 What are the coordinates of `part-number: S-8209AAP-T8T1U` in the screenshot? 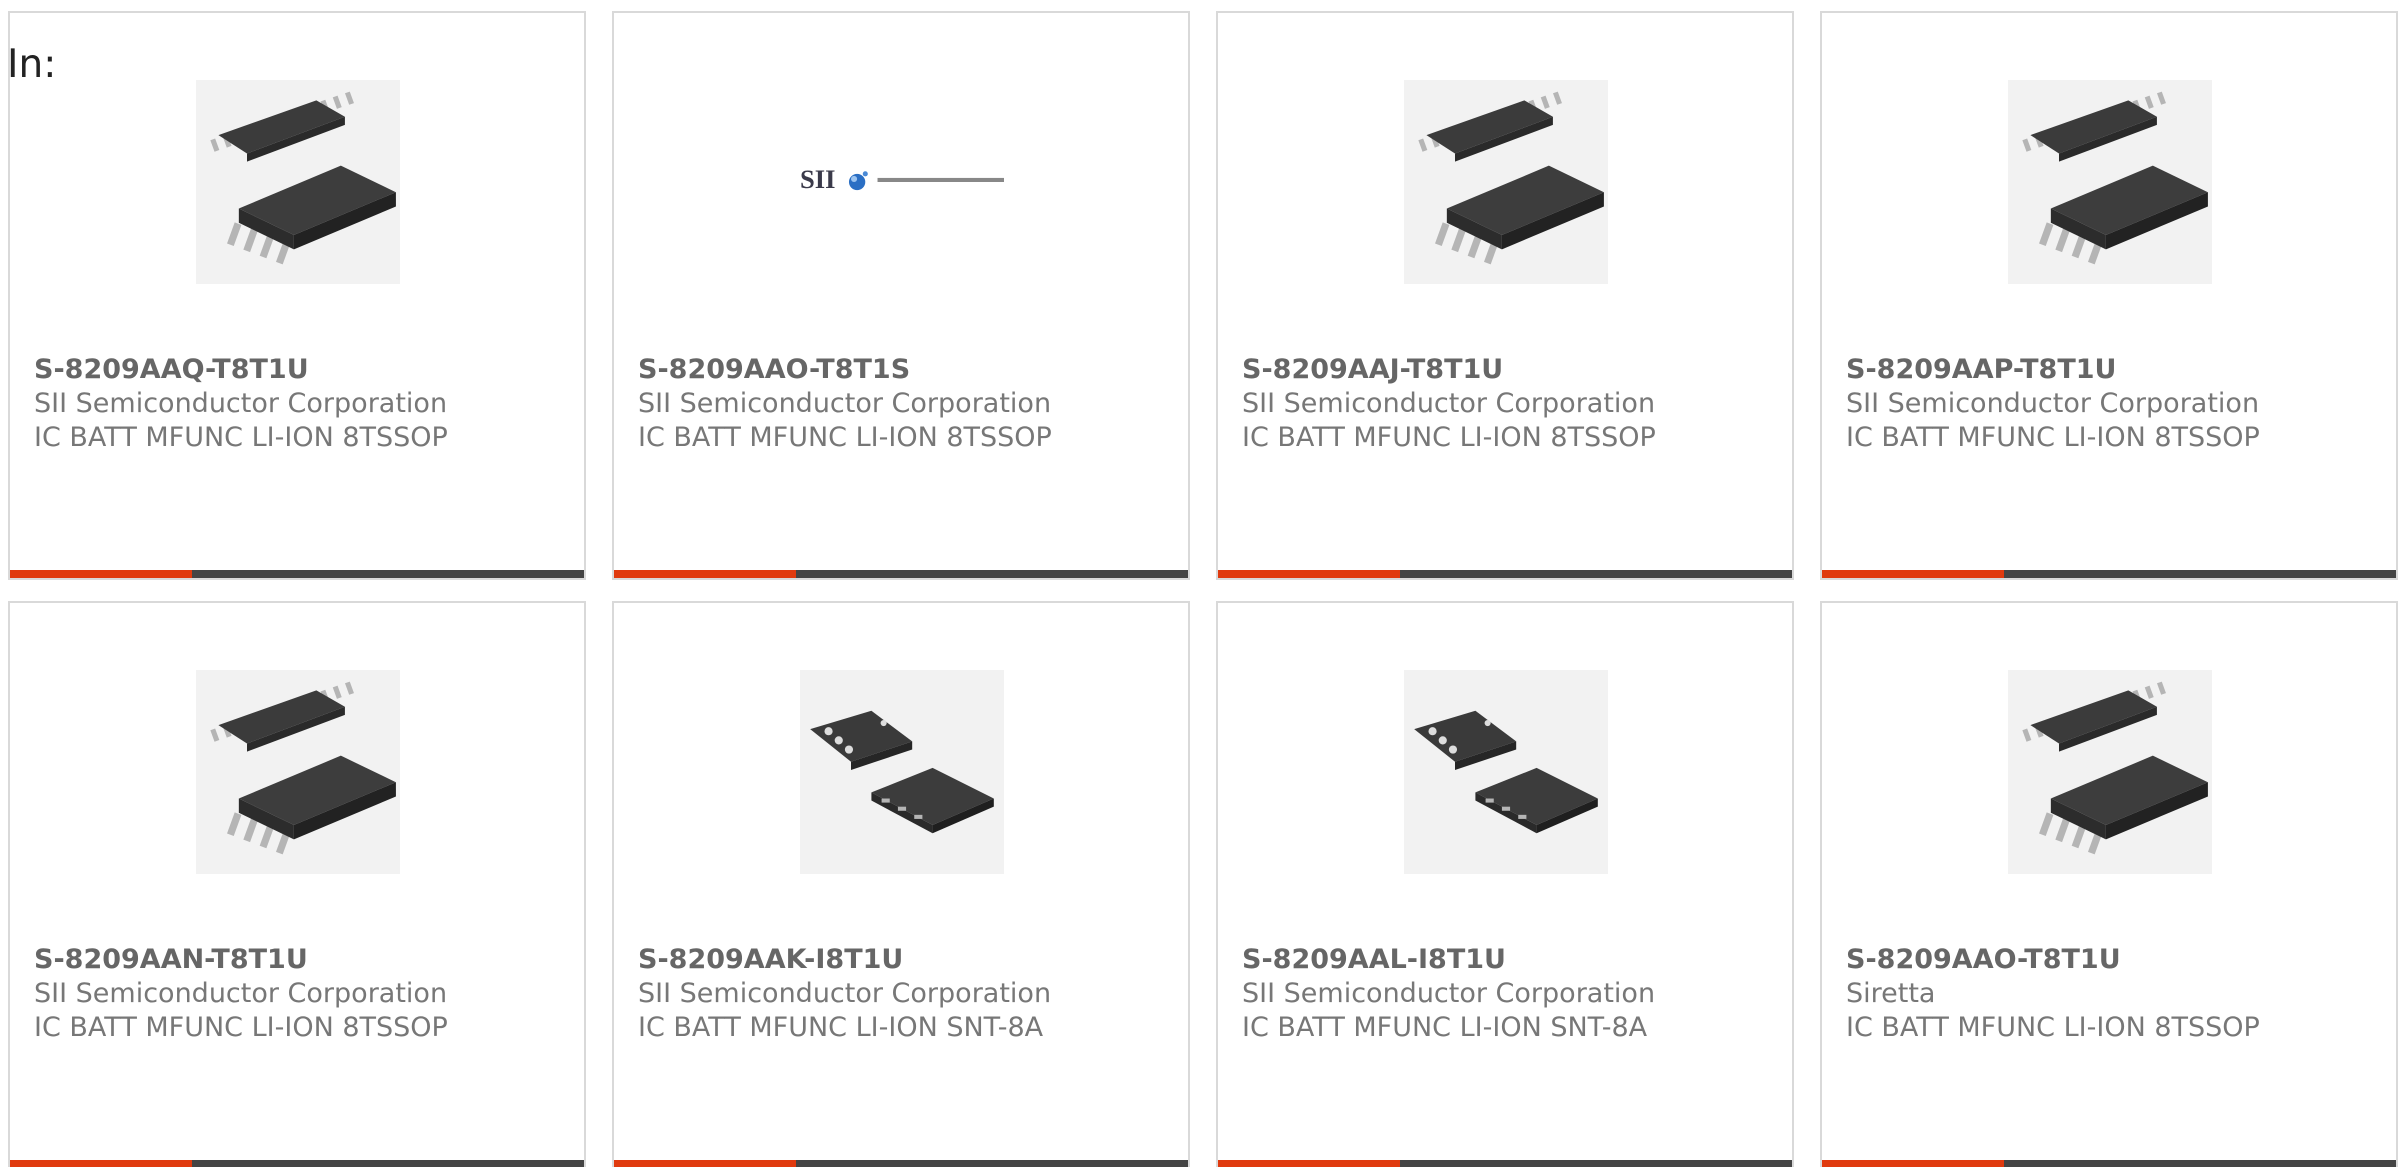 It's located at (2114, 370).